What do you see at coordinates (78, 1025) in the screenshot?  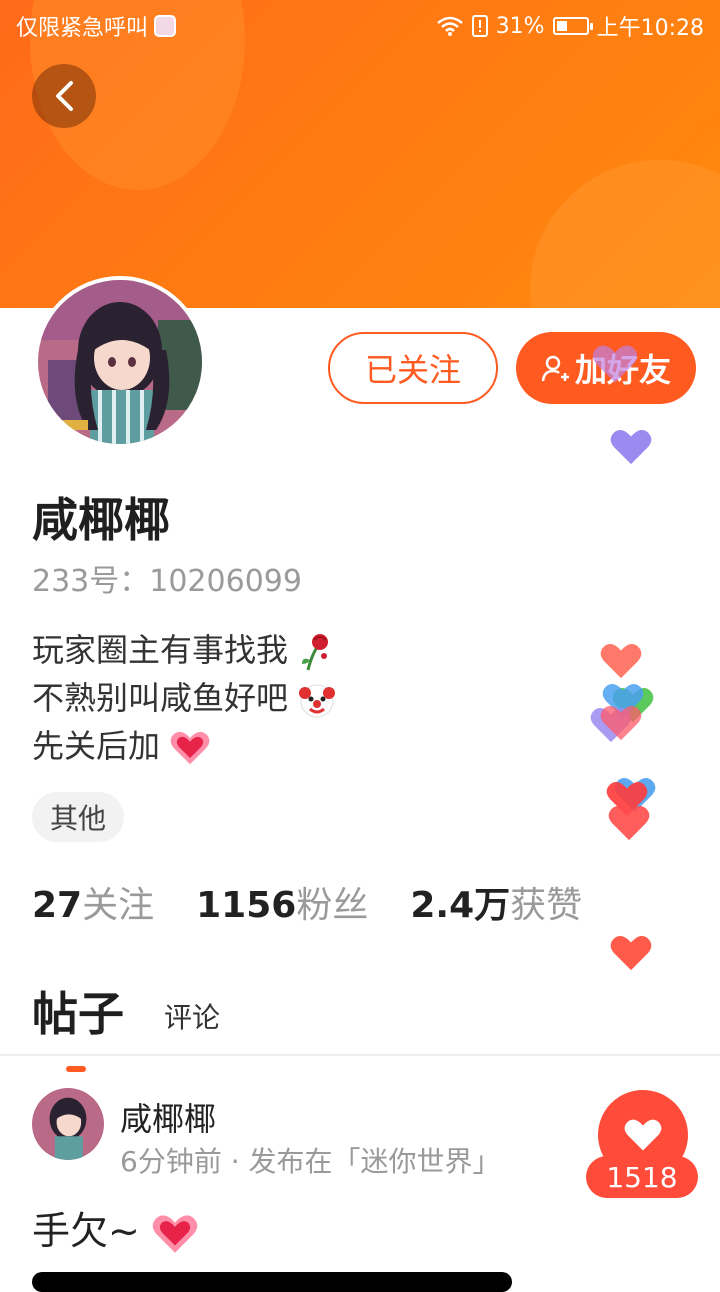 I see `tab-posts: 帖子` at bounding box center [78, 1025].